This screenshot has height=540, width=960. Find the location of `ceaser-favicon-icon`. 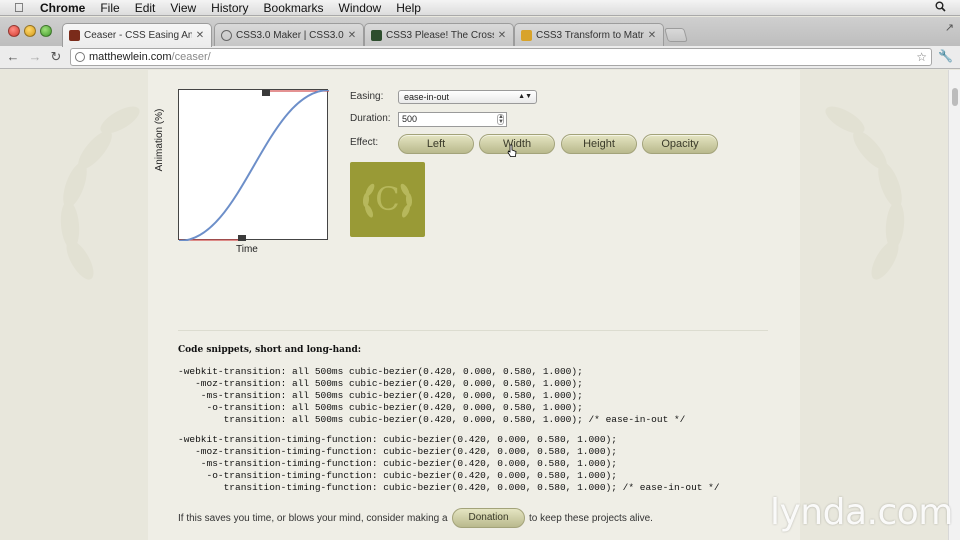

ceaser-favicon-icon is located at coordinates (74, 35).